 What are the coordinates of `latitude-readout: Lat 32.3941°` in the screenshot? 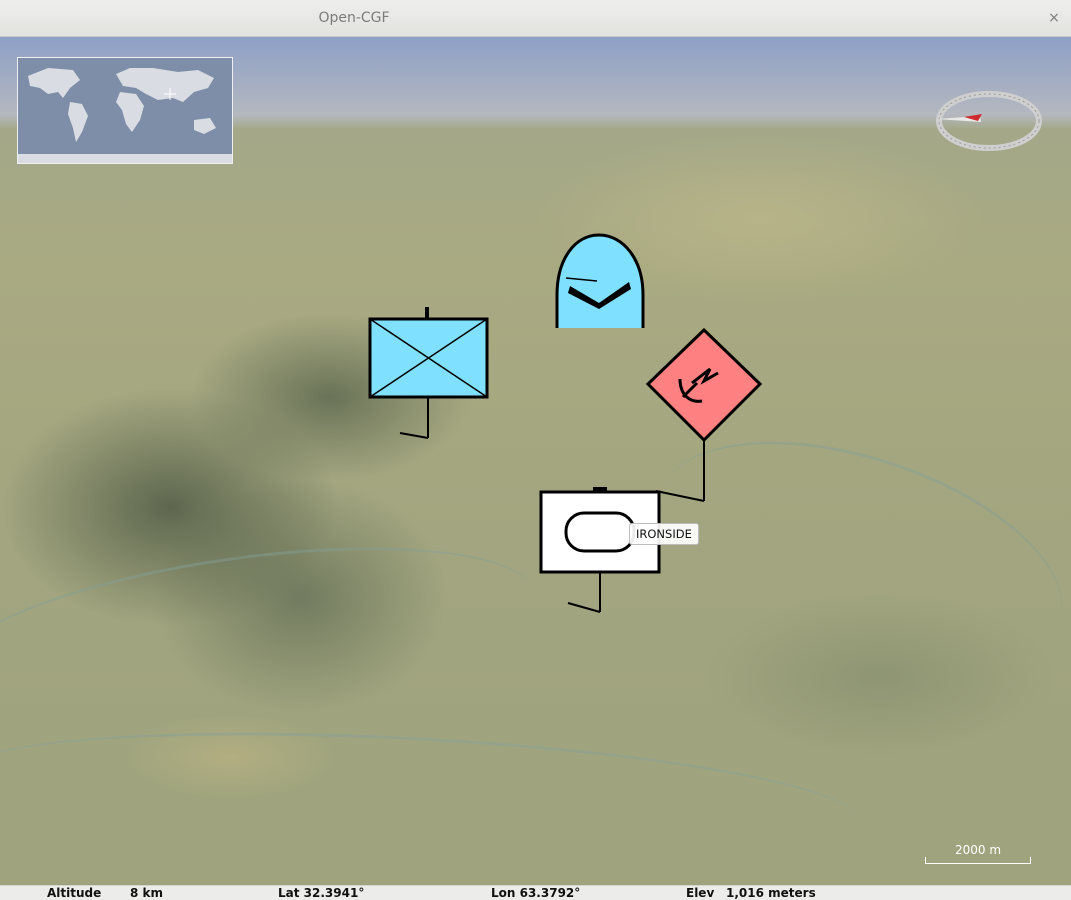 It's located at (321, 893).